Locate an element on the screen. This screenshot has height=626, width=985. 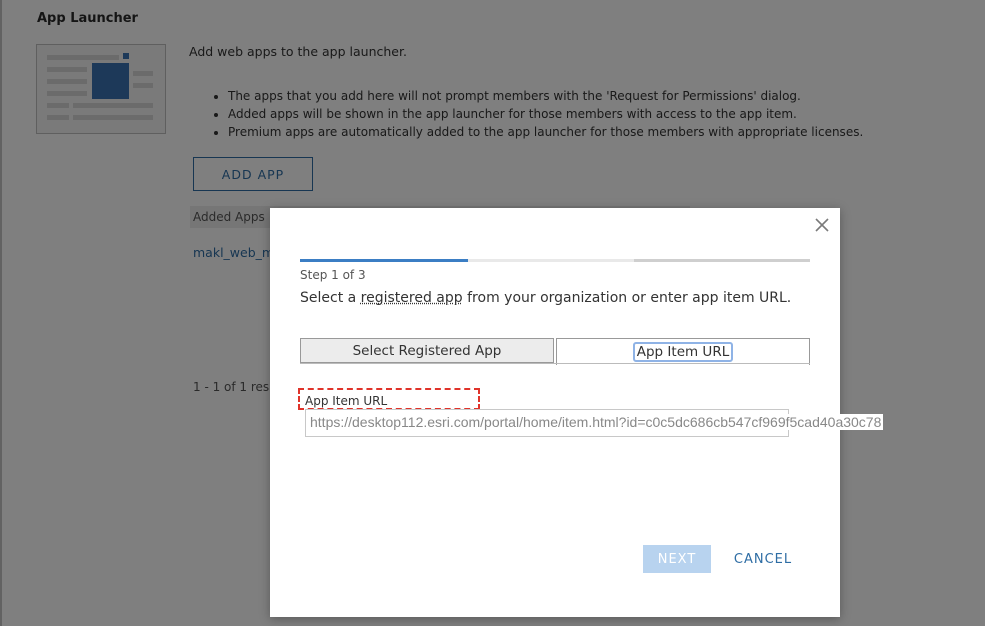
cancel-button: CANCEL is located at coordinates (763, 559).